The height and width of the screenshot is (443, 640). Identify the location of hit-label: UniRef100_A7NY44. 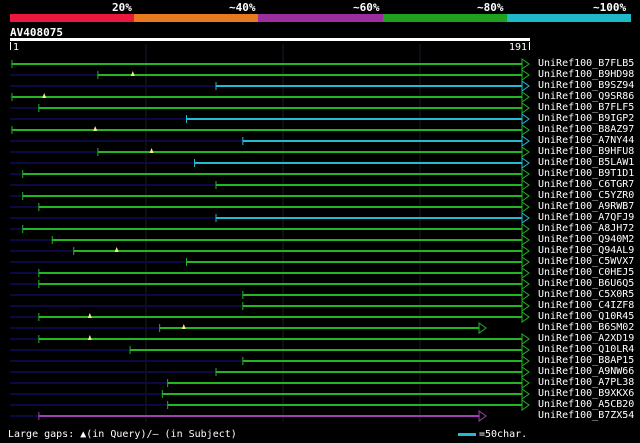
(586, 140).